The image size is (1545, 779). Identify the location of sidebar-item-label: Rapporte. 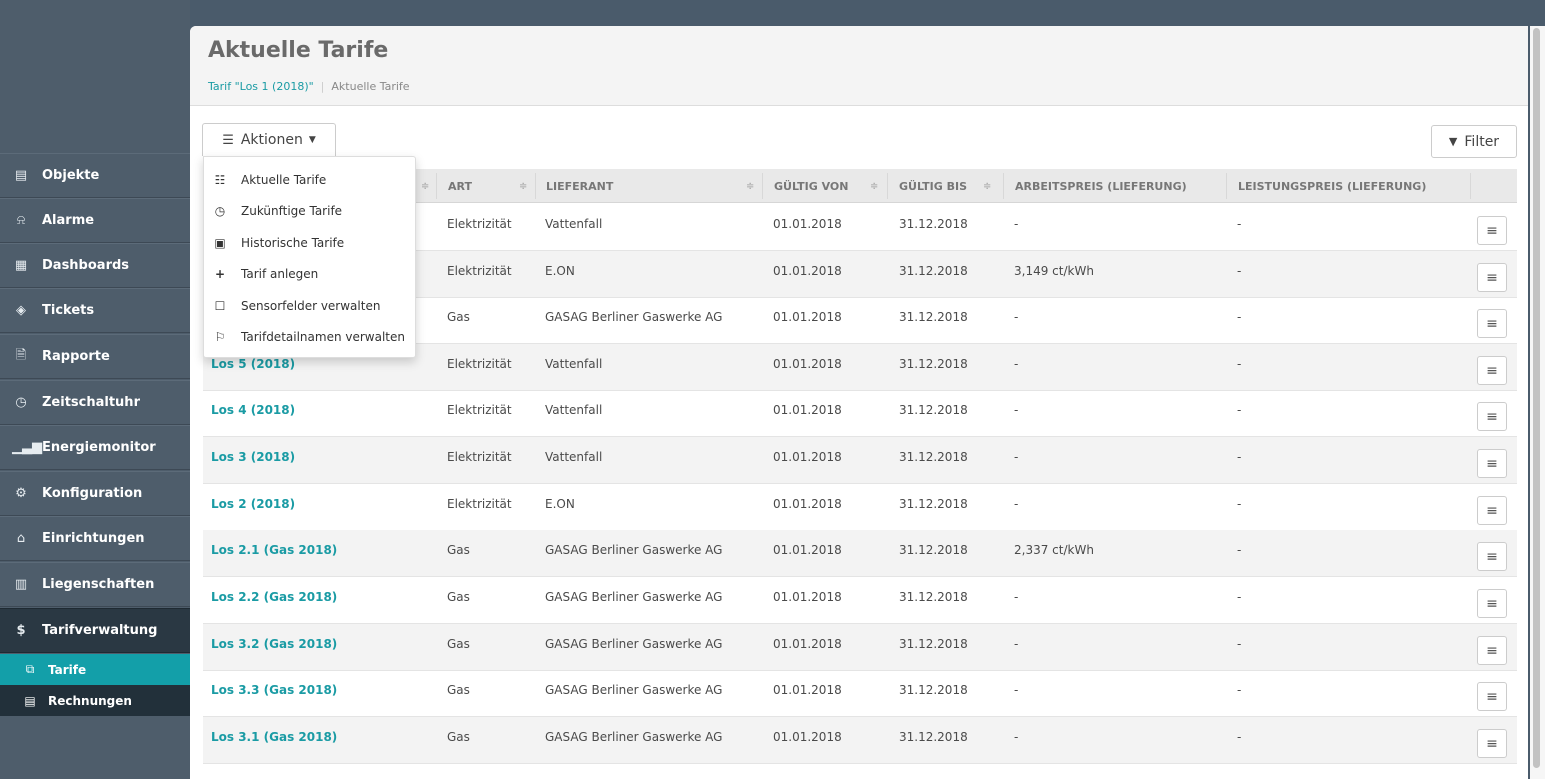
(76, 356).